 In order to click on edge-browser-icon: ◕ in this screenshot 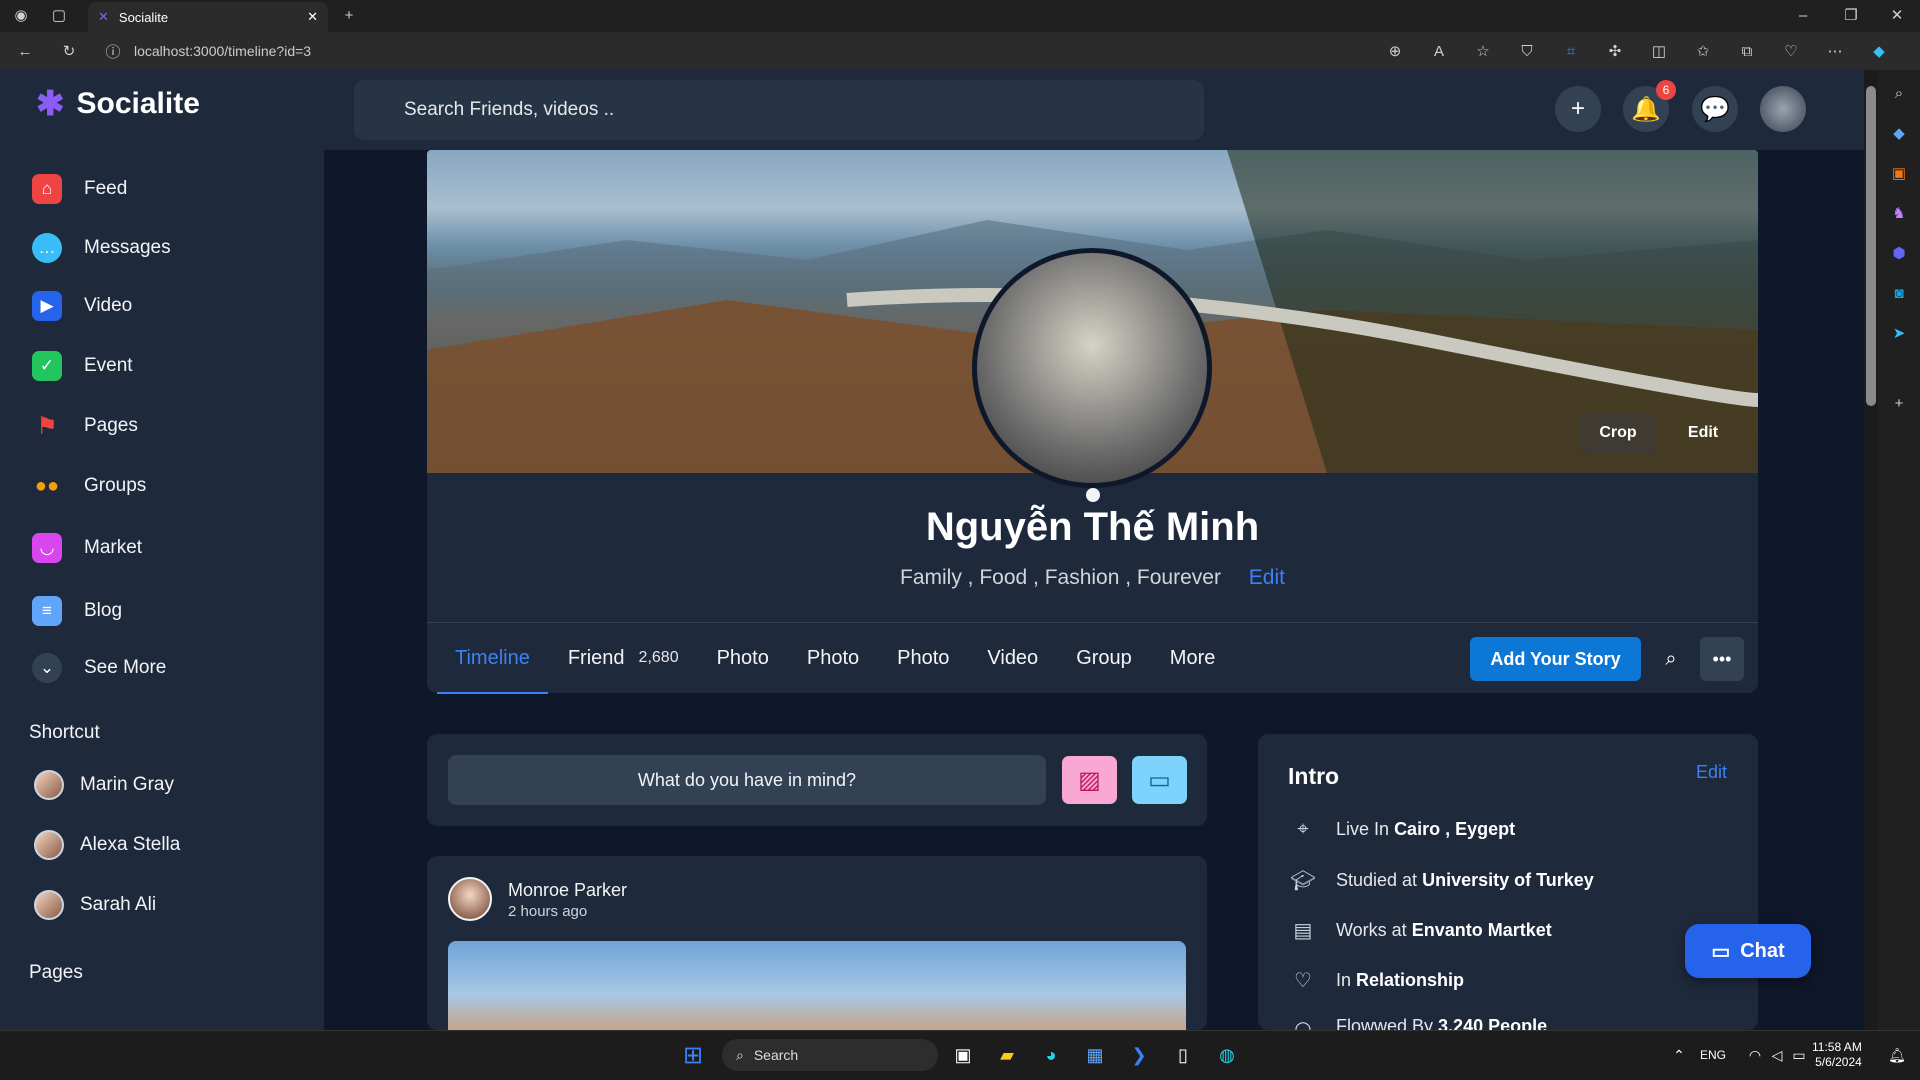, I will do `click(1051, 1055)`.